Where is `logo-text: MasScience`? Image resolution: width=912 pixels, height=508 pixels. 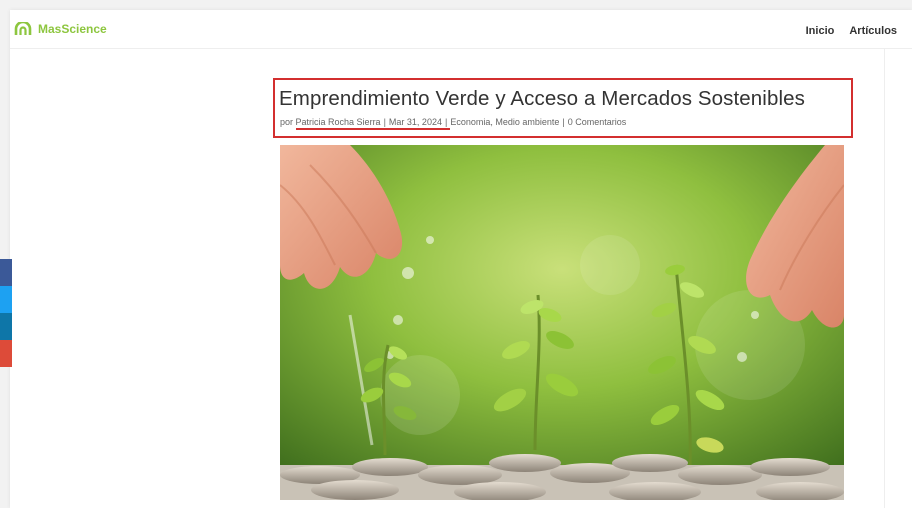 logo-text: MasScience is located at coordinates (72, 29).